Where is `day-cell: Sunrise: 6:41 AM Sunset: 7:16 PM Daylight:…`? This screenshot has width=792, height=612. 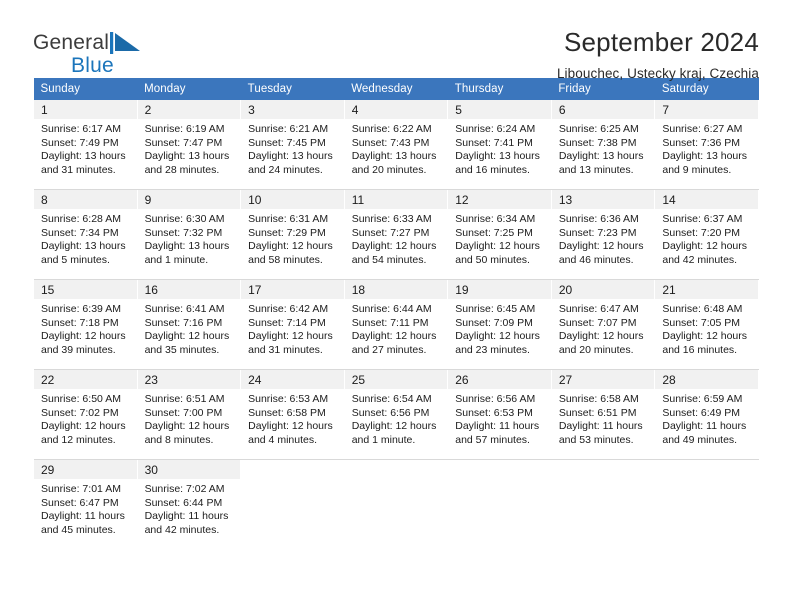 day-cell: Sunrise: 6:41 AM Sunset: 7:16 PM Daylight:… is located at coordinates (189, 334).